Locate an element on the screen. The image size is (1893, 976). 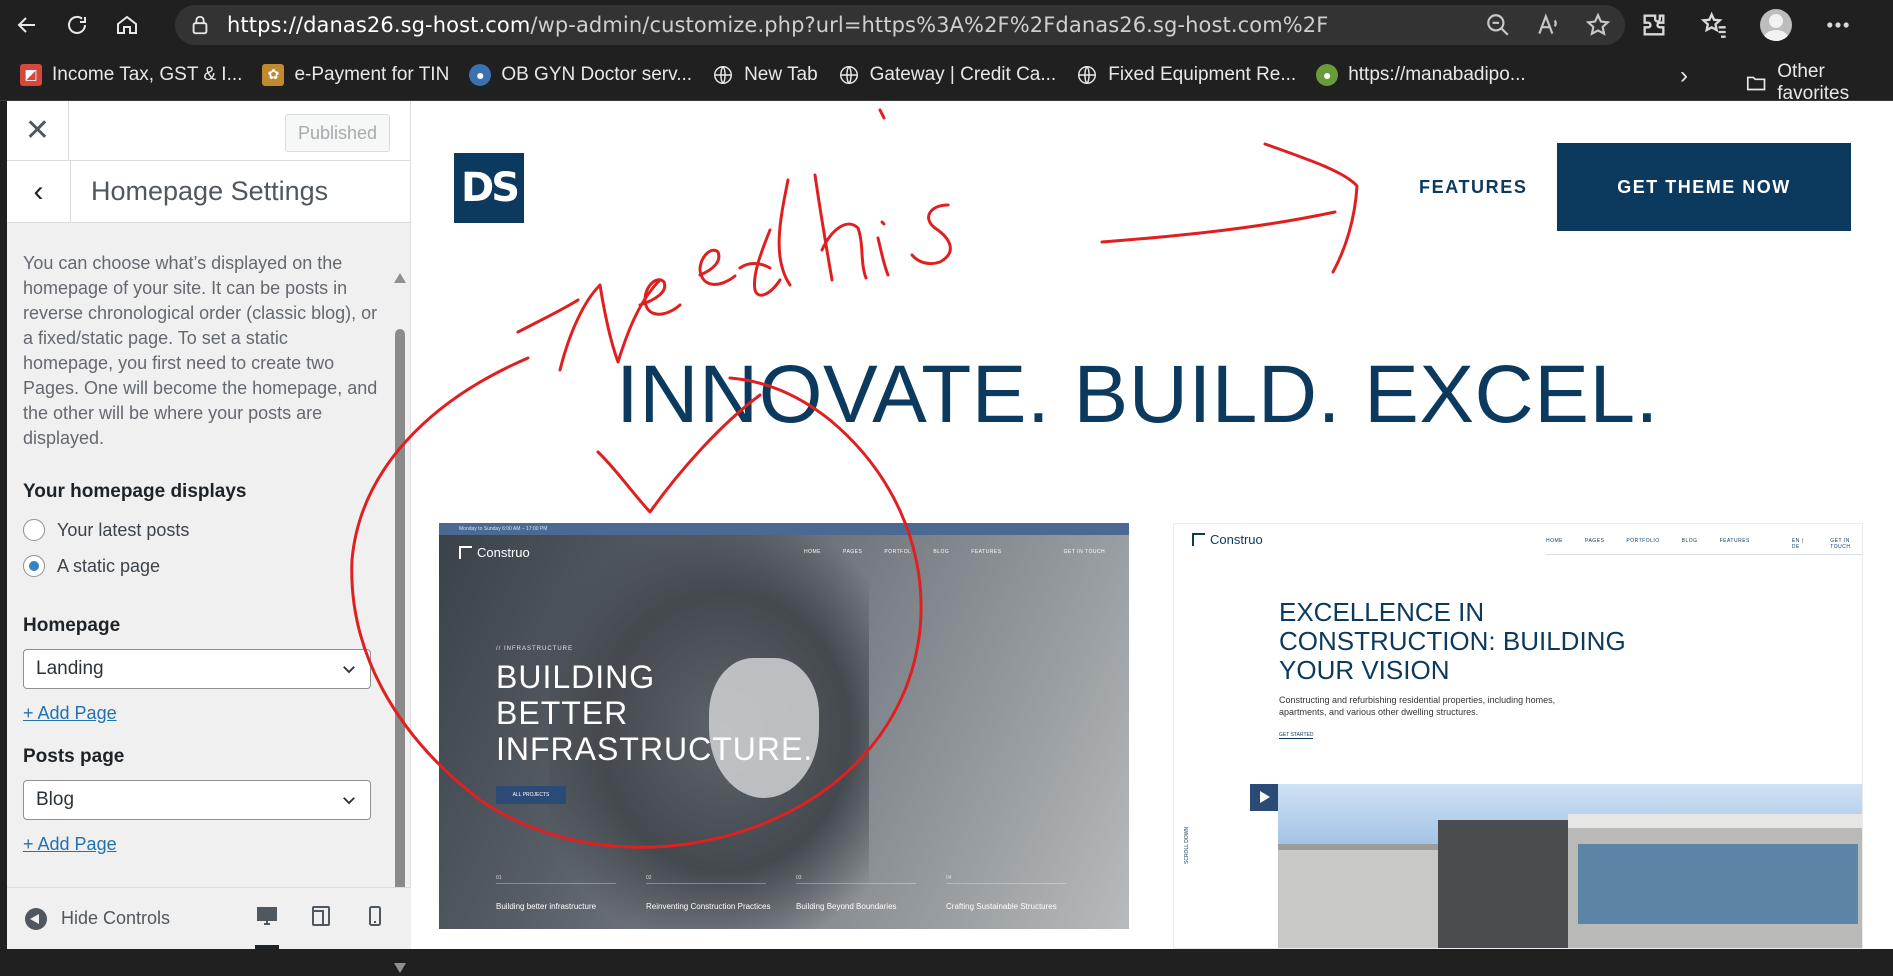
card-kicker: // INFRASTRUCTURE is located at coordinates (534, 649).